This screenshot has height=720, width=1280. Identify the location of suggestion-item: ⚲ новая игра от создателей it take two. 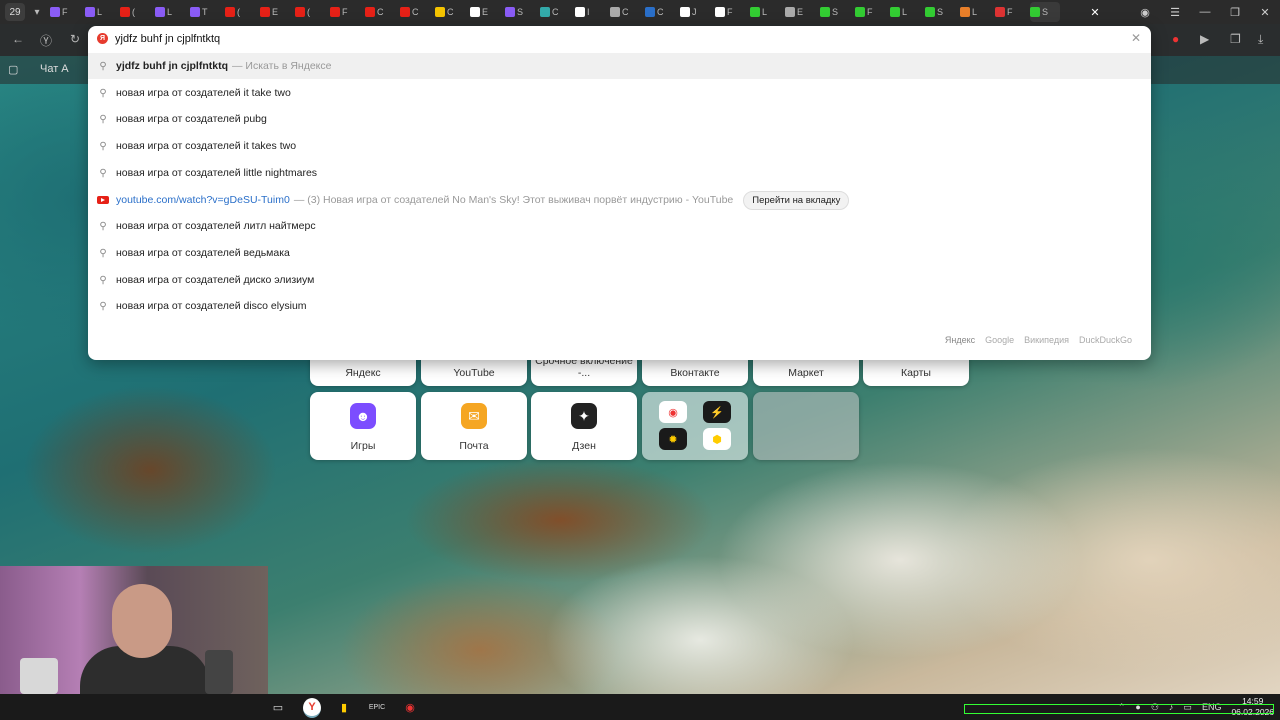
(619, 93).